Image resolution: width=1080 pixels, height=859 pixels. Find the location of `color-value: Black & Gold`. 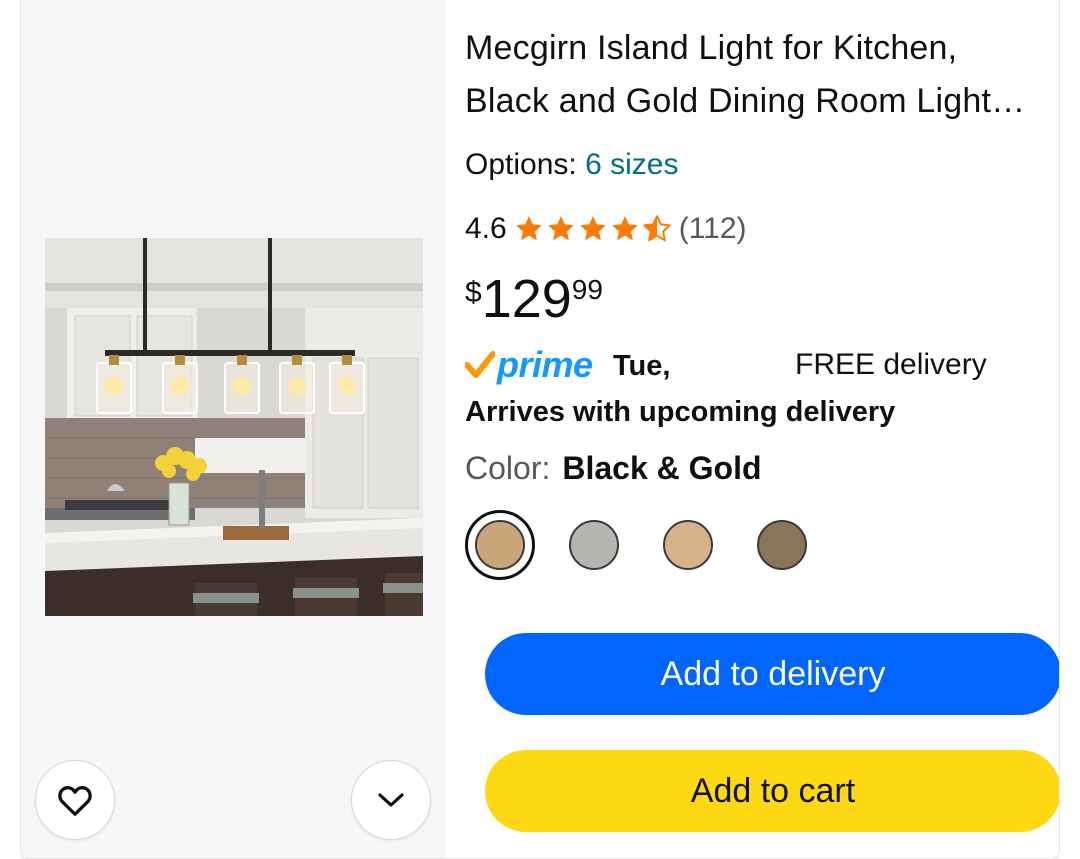

color-value: Black & Gold is located at coordinates (662, 468).